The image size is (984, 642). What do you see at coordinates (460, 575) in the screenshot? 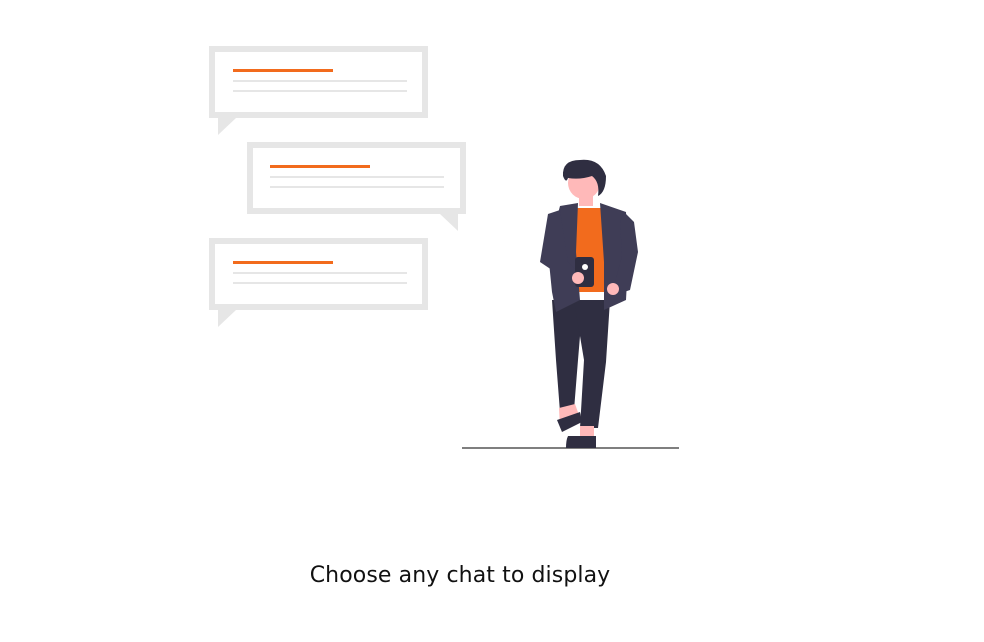
I see `empty-state-message: Choose any chat to display` at bounding box center [460, 575].